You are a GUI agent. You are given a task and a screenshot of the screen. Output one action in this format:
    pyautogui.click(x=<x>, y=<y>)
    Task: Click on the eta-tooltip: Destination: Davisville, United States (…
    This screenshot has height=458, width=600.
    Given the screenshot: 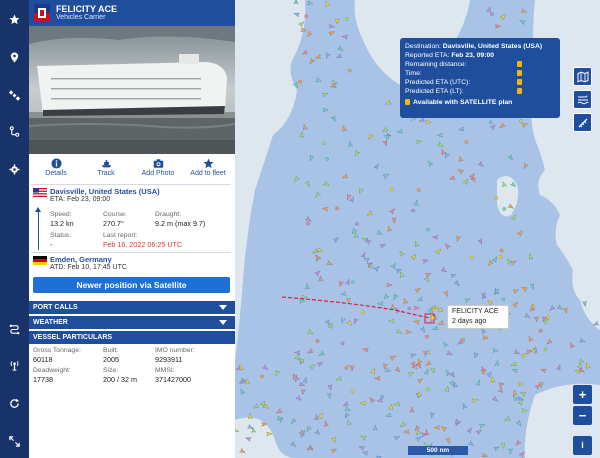 What is the action you would take?
    pyautogui.click(x=480, y=78)
    